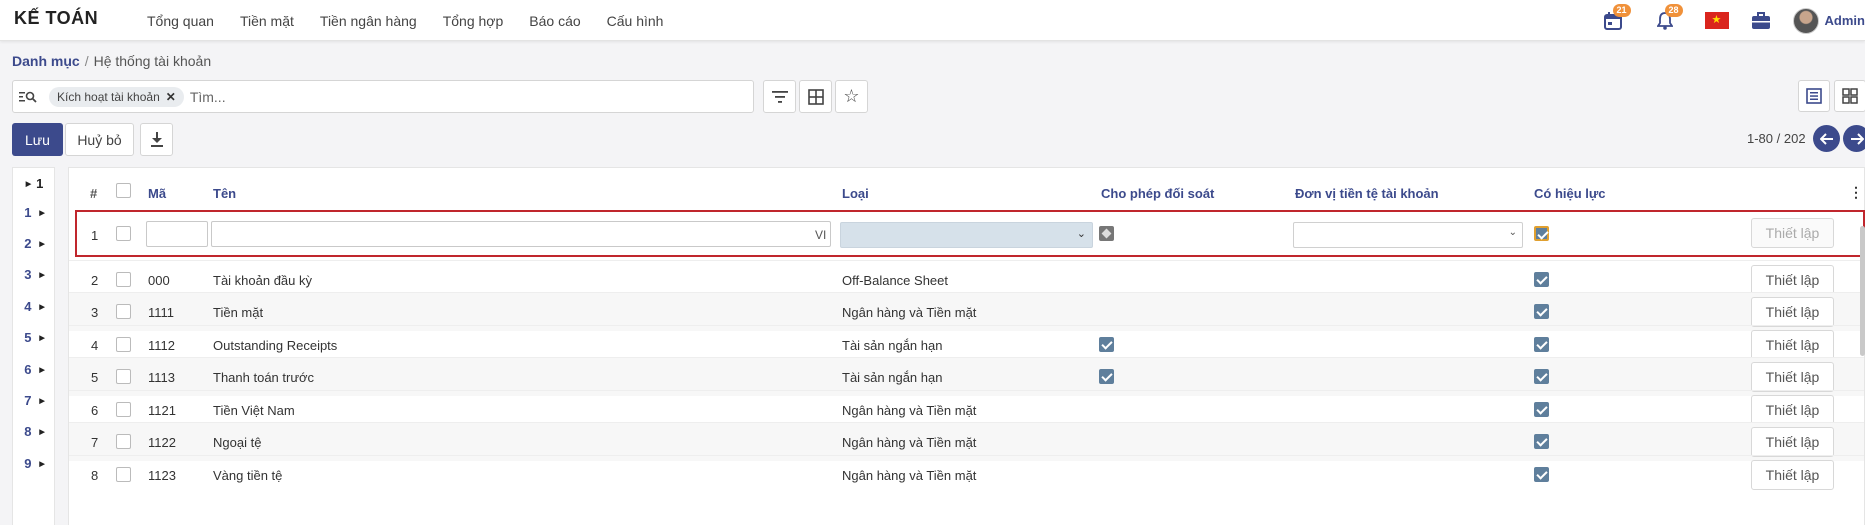 Image resolution: width=1865 pixels, height=525 pixels. I want to click on menu-item-reports: Báo cáo, so click(554, 21).